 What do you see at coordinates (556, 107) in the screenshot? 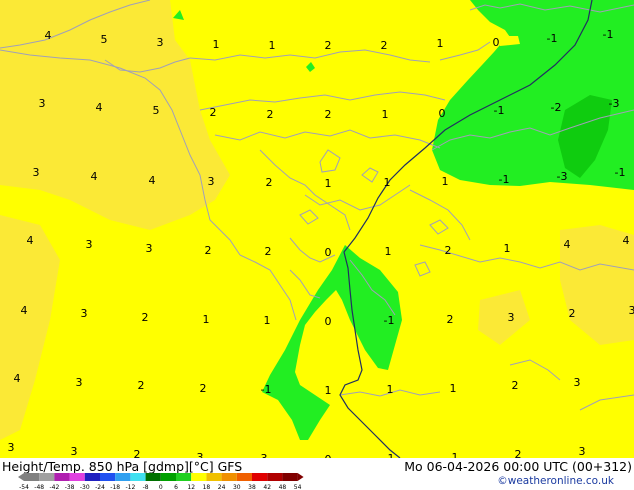
I see `temperature-value: -2` at bounding box center [556, 107].